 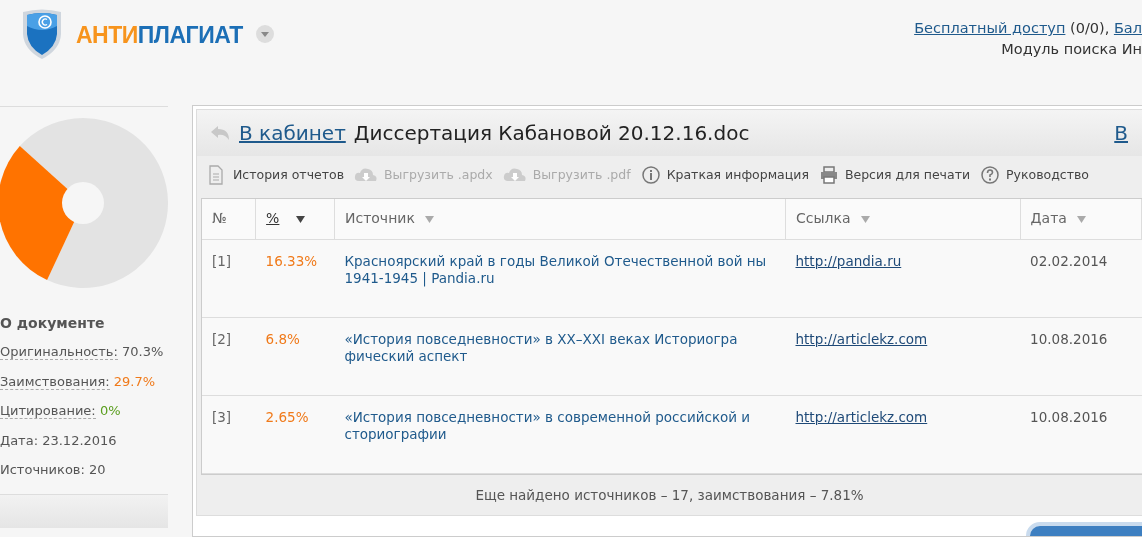 What do you see at coordinates (265, 34) in the screenshot?
I see `dropdown-icon` at bounding box center [265, 34].